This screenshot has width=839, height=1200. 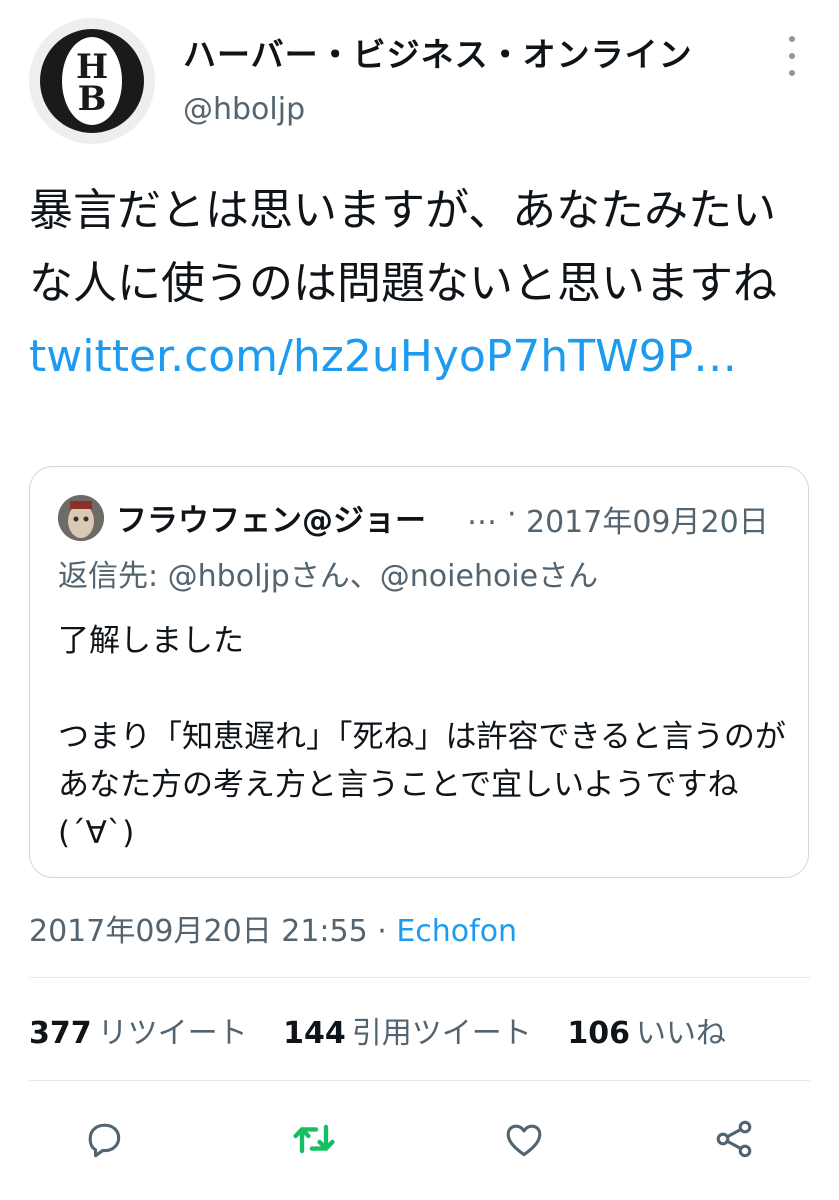 I want to click on tweet-body: 暴言だとは思いますが、あなたみたいな人に使うのは問題ないと思いますね, so click(x=403, y=247).